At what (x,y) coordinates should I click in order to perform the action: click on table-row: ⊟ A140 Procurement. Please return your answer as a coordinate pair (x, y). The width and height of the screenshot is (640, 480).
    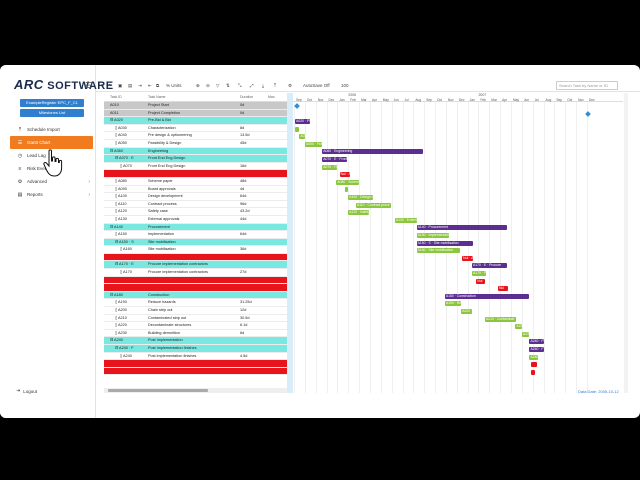
    Looking at the image, I should click on (198, 227).